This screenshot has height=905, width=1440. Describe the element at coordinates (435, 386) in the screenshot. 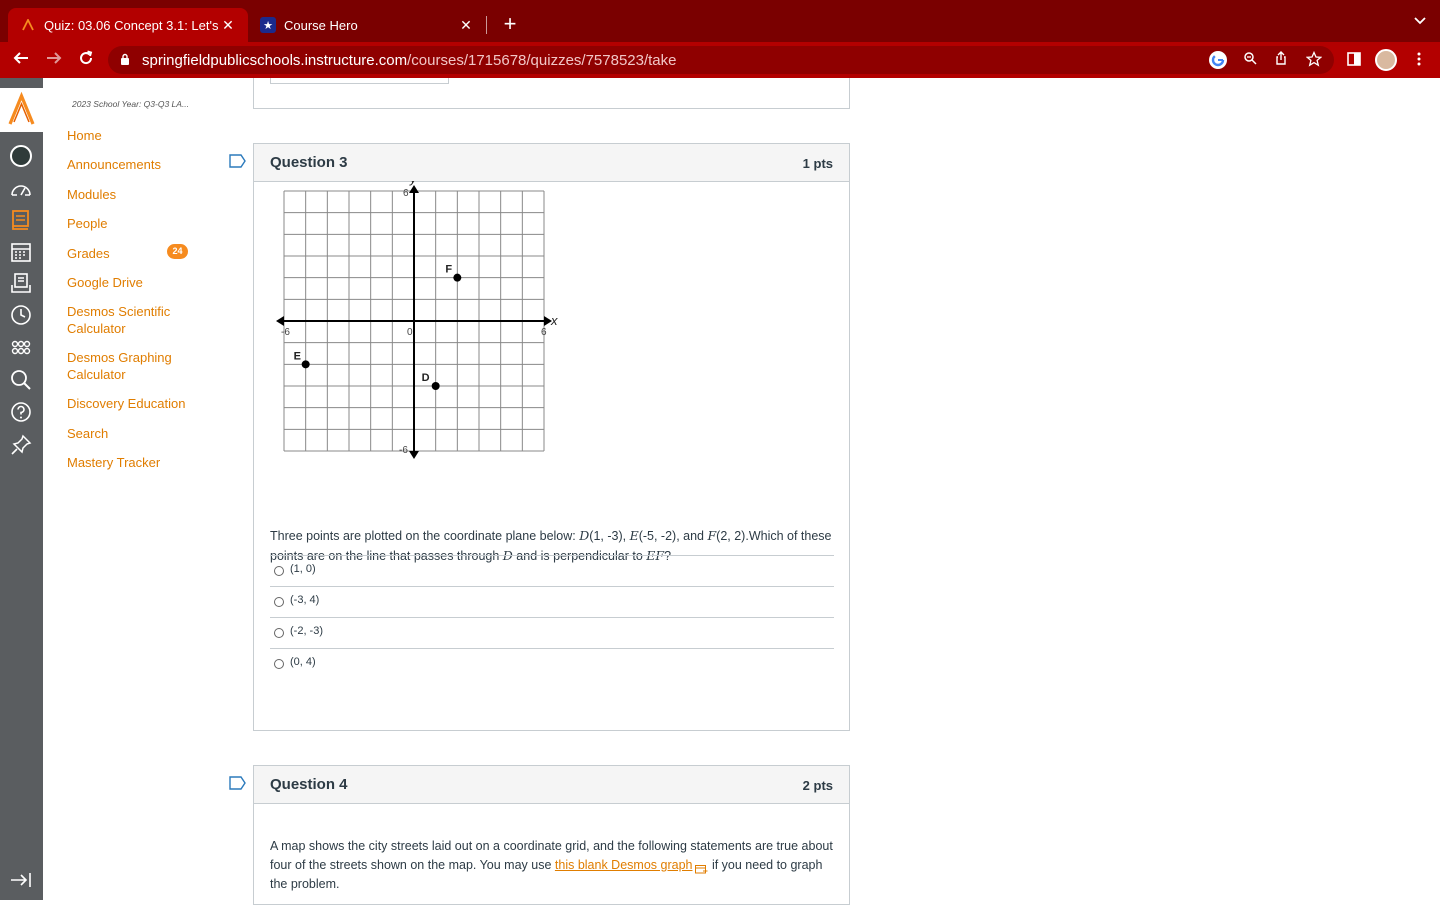

I see `point-D` at that location.